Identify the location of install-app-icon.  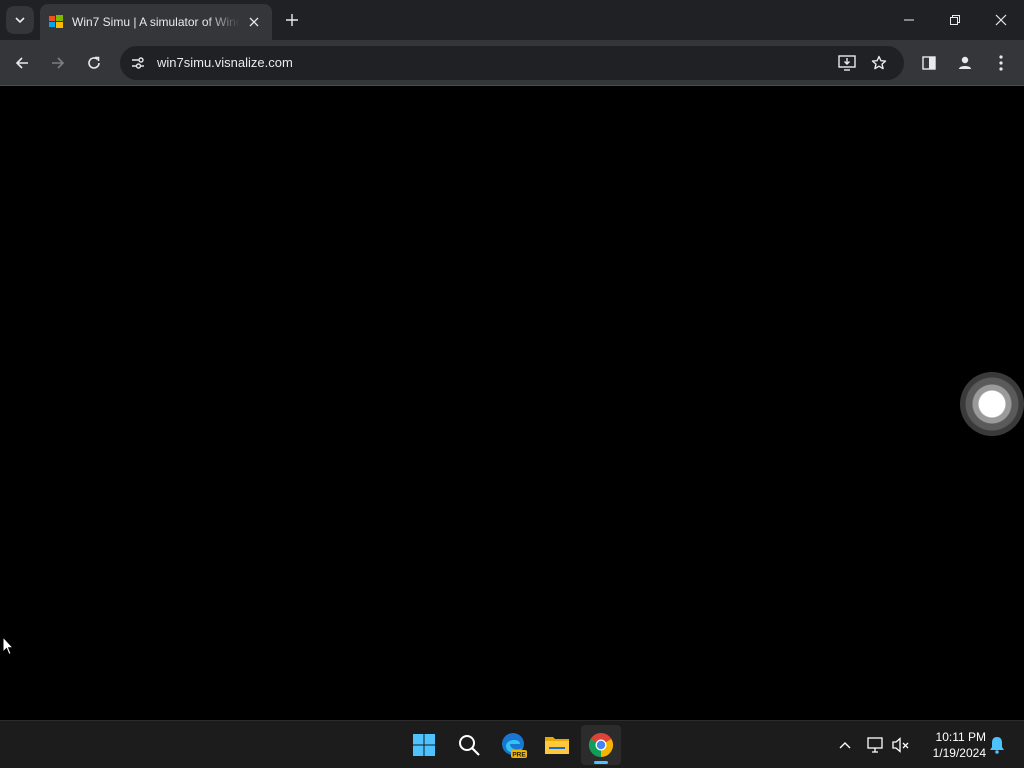
(847, 63).